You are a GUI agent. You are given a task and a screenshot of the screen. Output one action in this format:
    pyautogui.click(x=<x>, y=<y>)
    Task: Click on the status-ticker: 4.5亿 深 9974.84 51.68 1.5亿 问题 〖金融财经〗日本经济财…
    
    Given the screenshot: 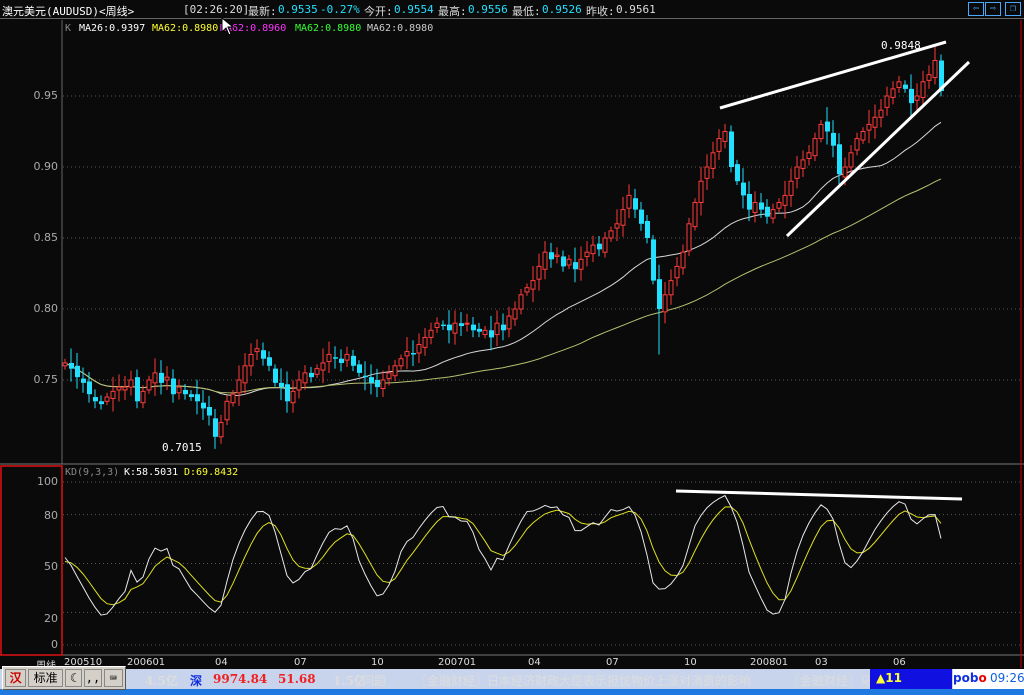 What is the action you would take?
    pyautogui.click(x=512, y=679)
    